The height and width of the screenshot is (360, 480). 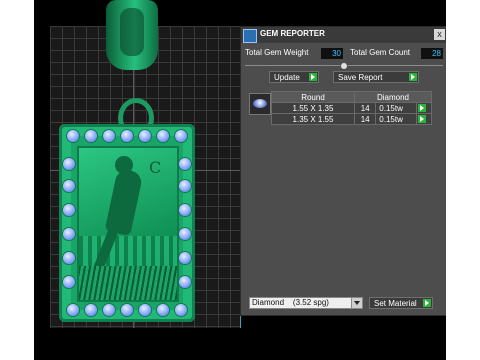 I want to click on pendant-relief: C, so click(x=128, y=224).